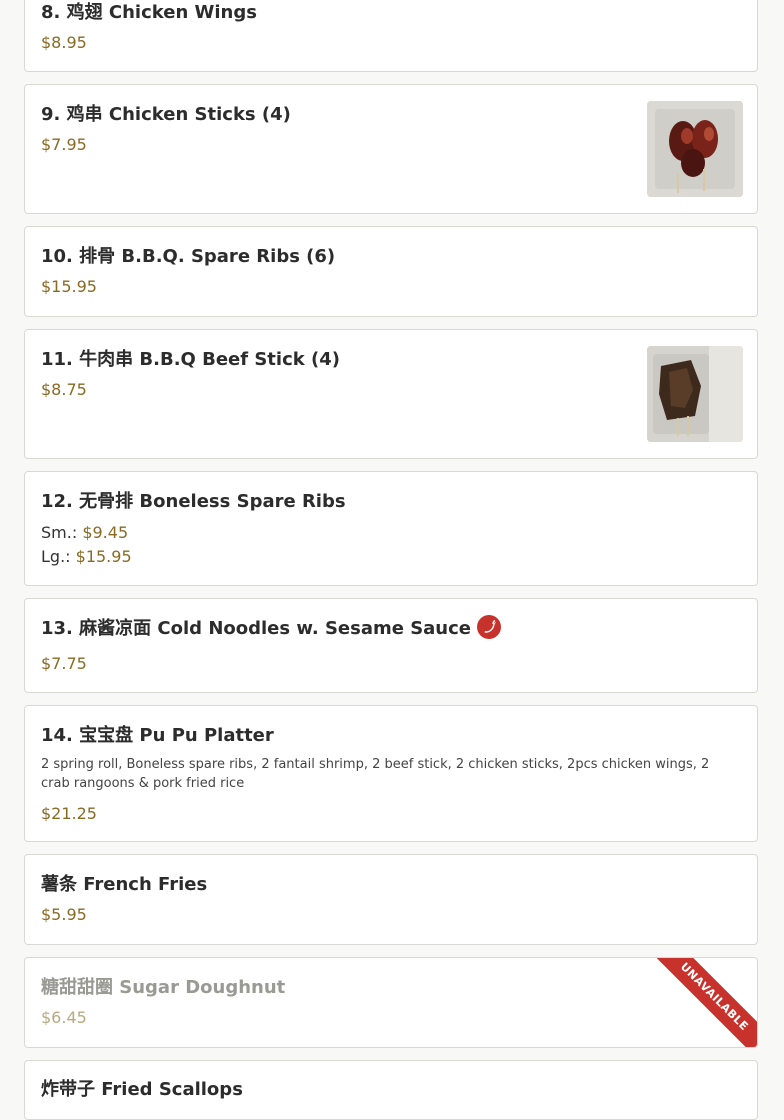 The image size is (784, 1120). I want to click on menu-item-bbq-beef-stick: 11. 牛肉串 B.B.Q Beef Stick (4) $8.75, so click(391, 394).